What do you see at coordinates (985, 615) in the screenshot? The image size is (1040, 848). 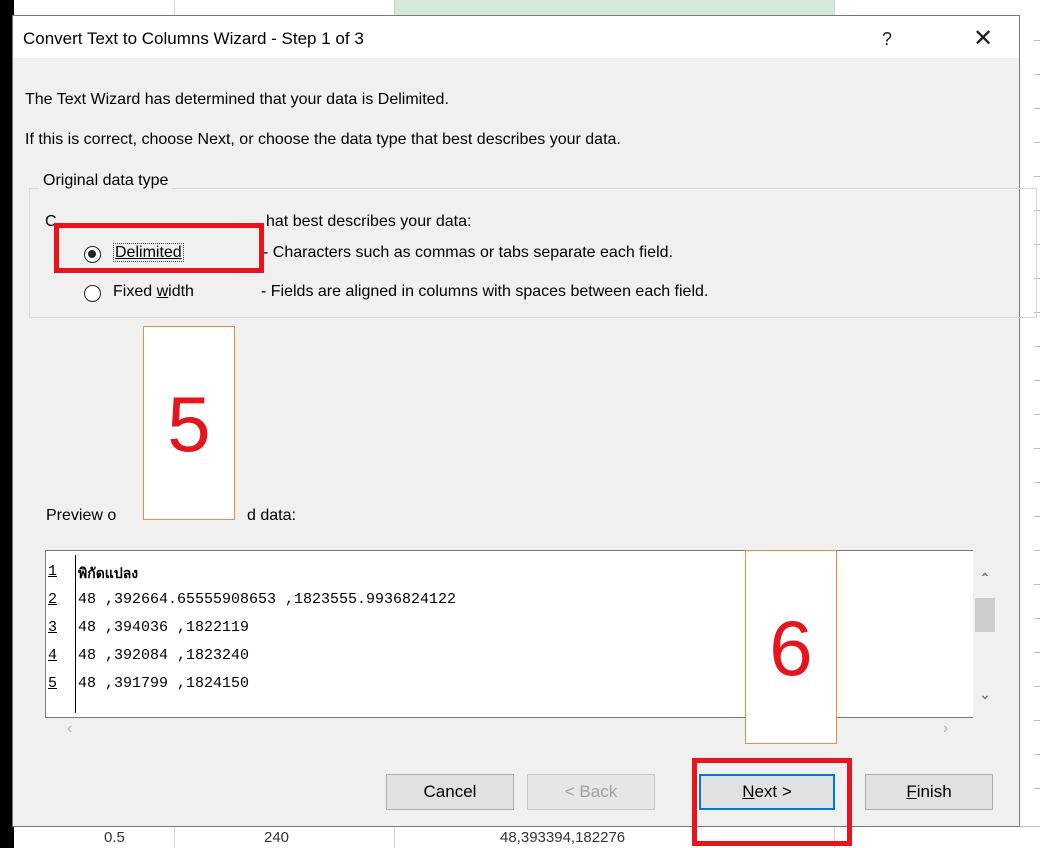 I see `scroll-thumb` at bounding box center [985, 615].